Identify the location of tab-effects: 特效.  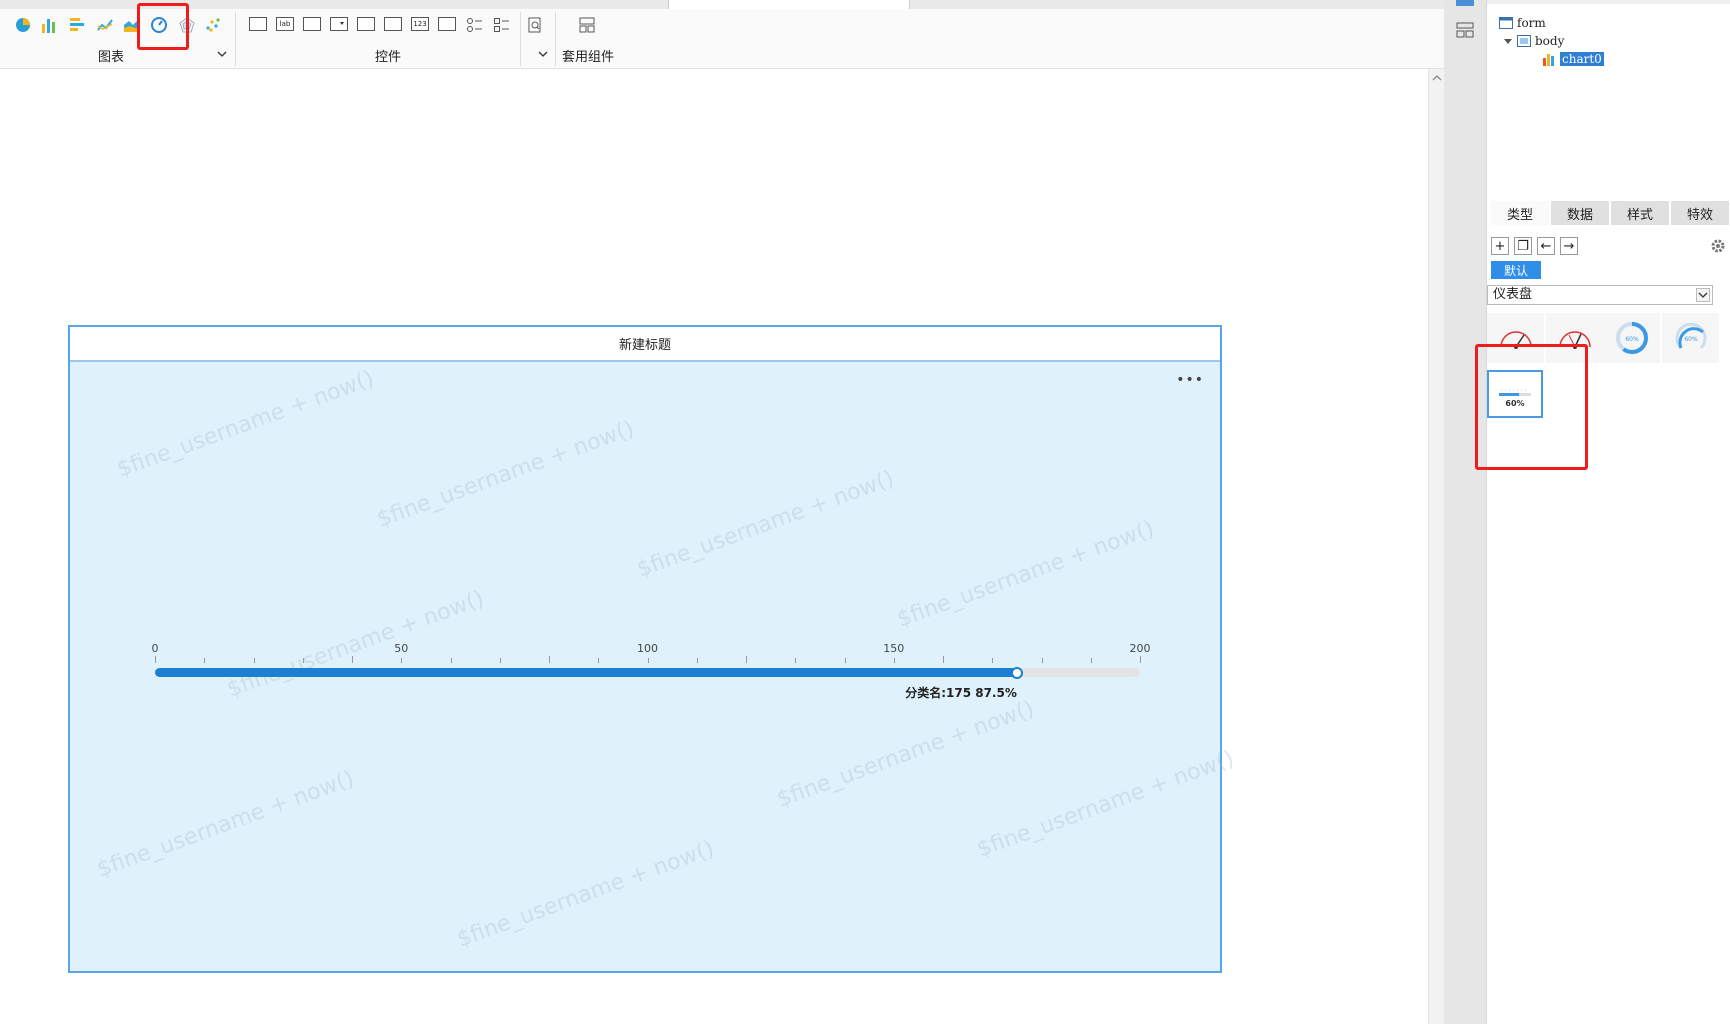
(1700, 213).